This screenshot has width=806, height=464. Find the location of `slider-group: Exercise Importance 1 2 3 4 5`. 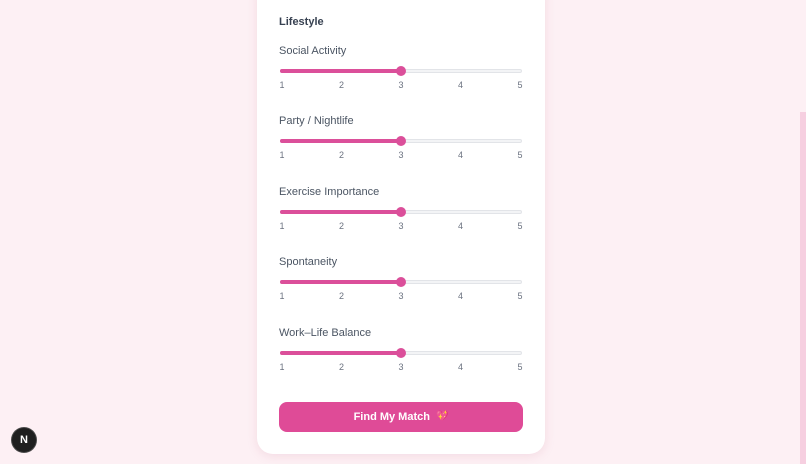

slider-group: Exercise Importance 1 2 3 4 5 is located at coordinates (401, 216).